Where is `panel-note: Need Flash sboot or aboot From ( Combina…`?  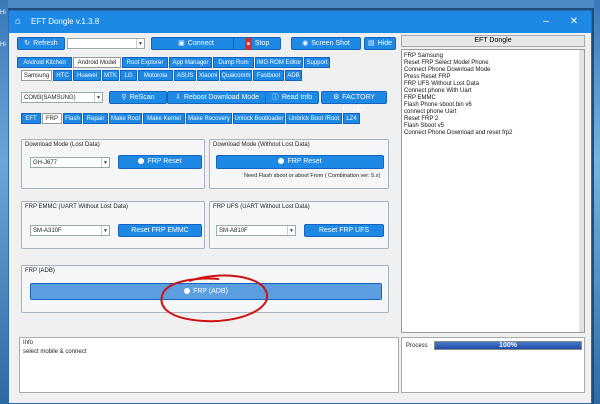
panel-note: Need Flash sboot or aboot From ( Combina… is located at coordinates (312, 176).